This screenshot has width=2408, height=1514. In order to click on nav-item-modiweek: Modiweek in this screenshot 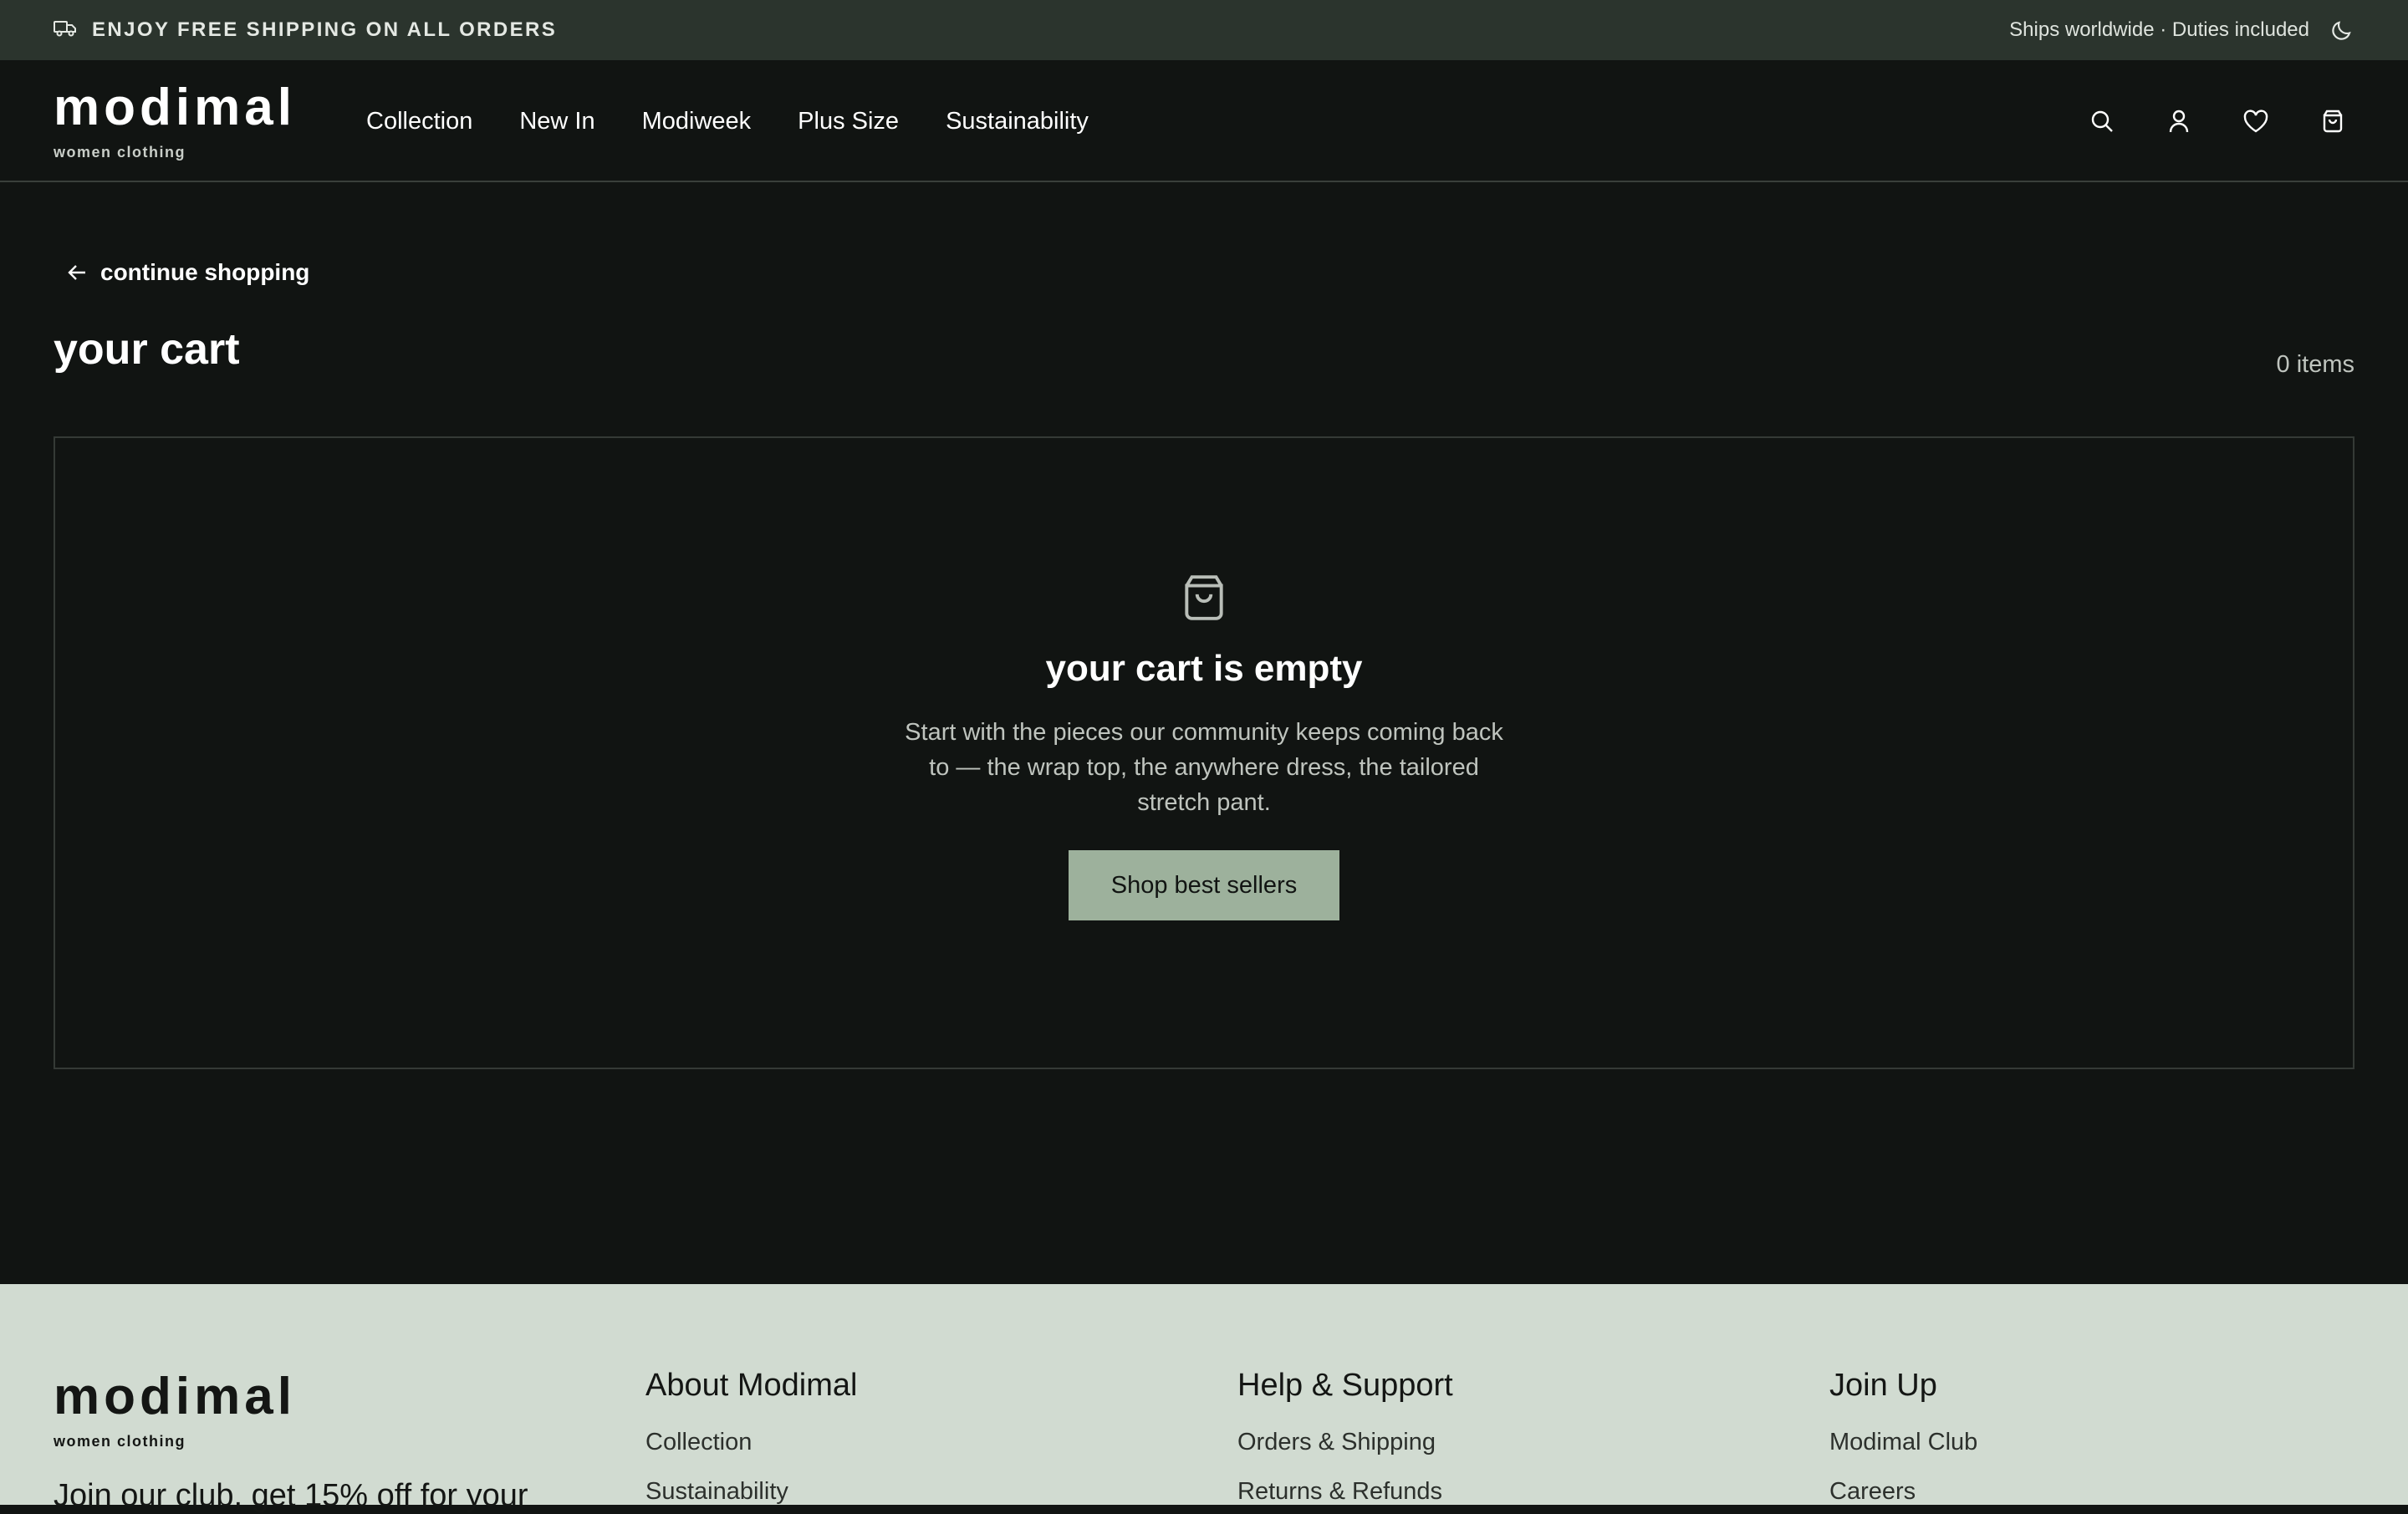, I will do `click(697, 122)`.